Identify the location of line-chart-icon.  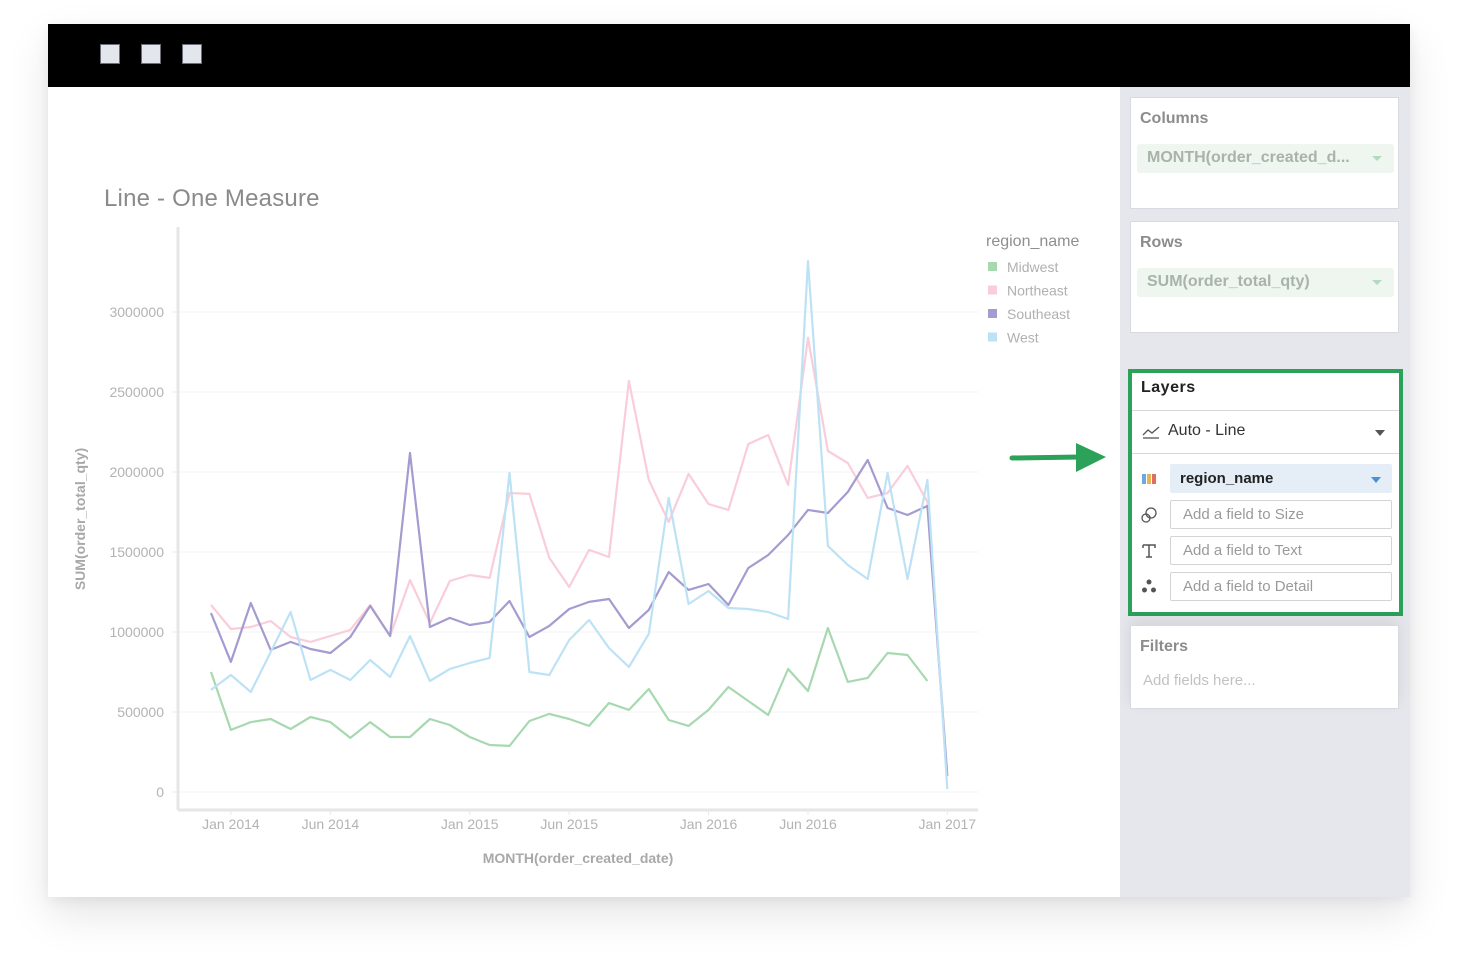
(1151, 432).